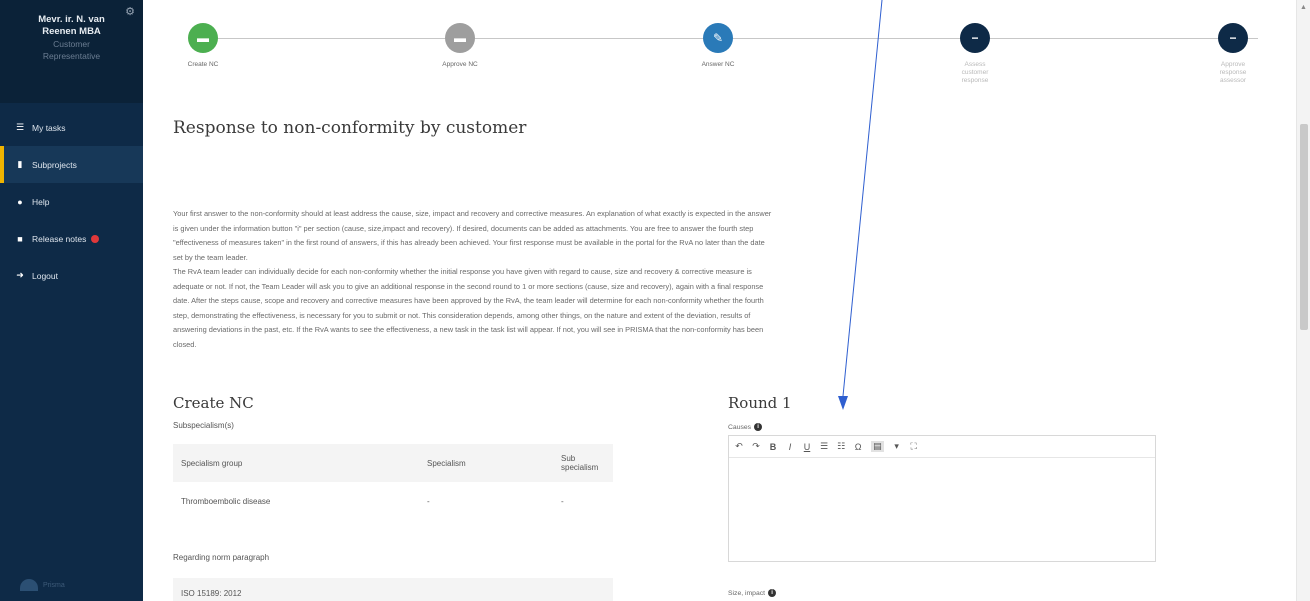 The image size is (1310, 601). What do you see at coordinates (20, 238) in the screenshot?
I see `notes-icon: ■` at bounding box center [20, 238].